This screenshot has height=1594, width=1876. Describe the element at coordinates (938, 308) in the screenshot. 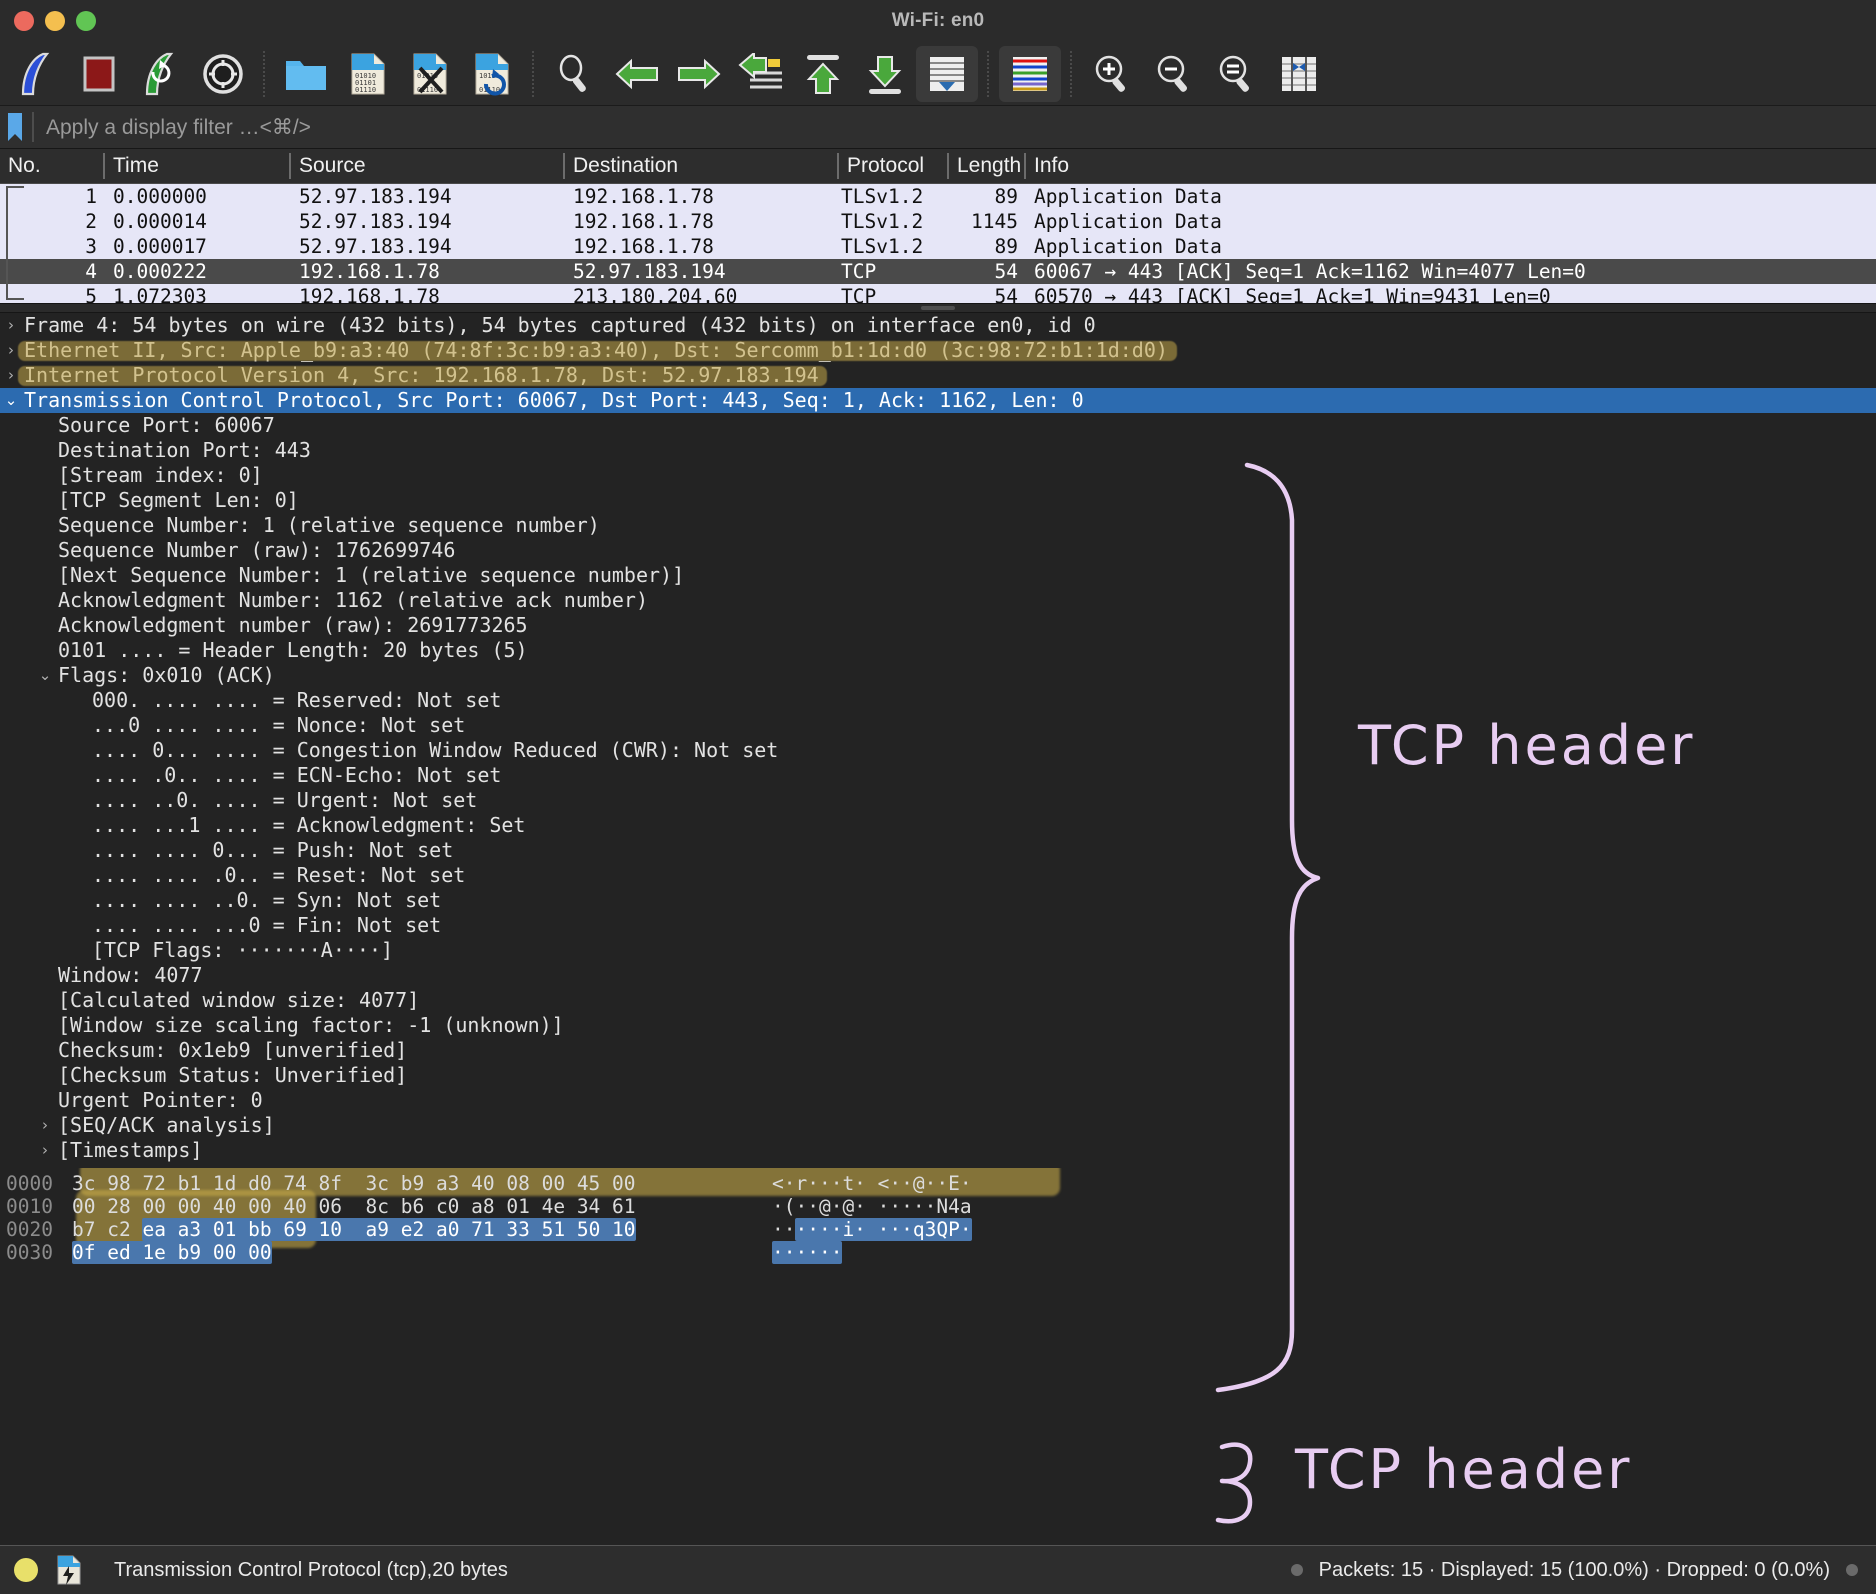

I see `pane-splitter-top` at that location.